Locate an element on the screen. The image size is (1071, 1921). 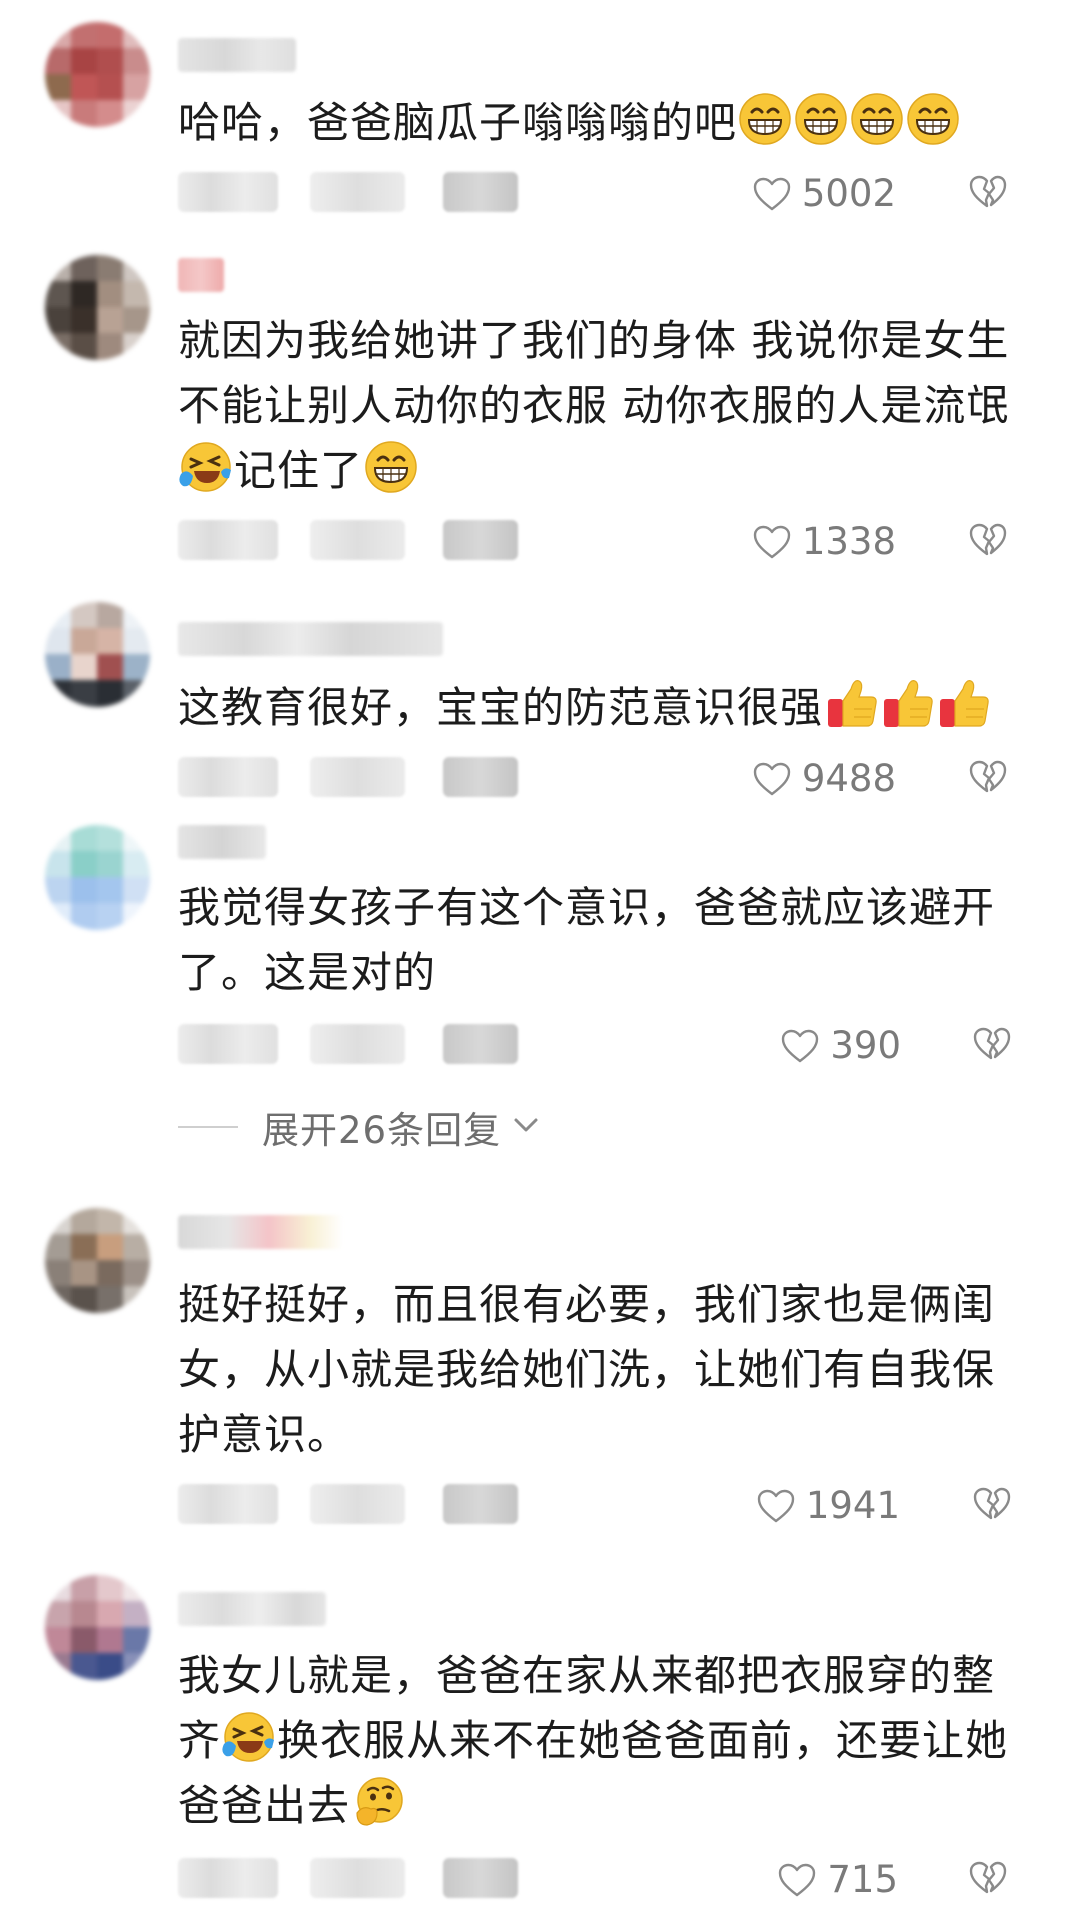
comment-text: 我觉得女孩子有这个意识，爸爸就应该避开了。这是对的 is located at coordinates (587, 940).